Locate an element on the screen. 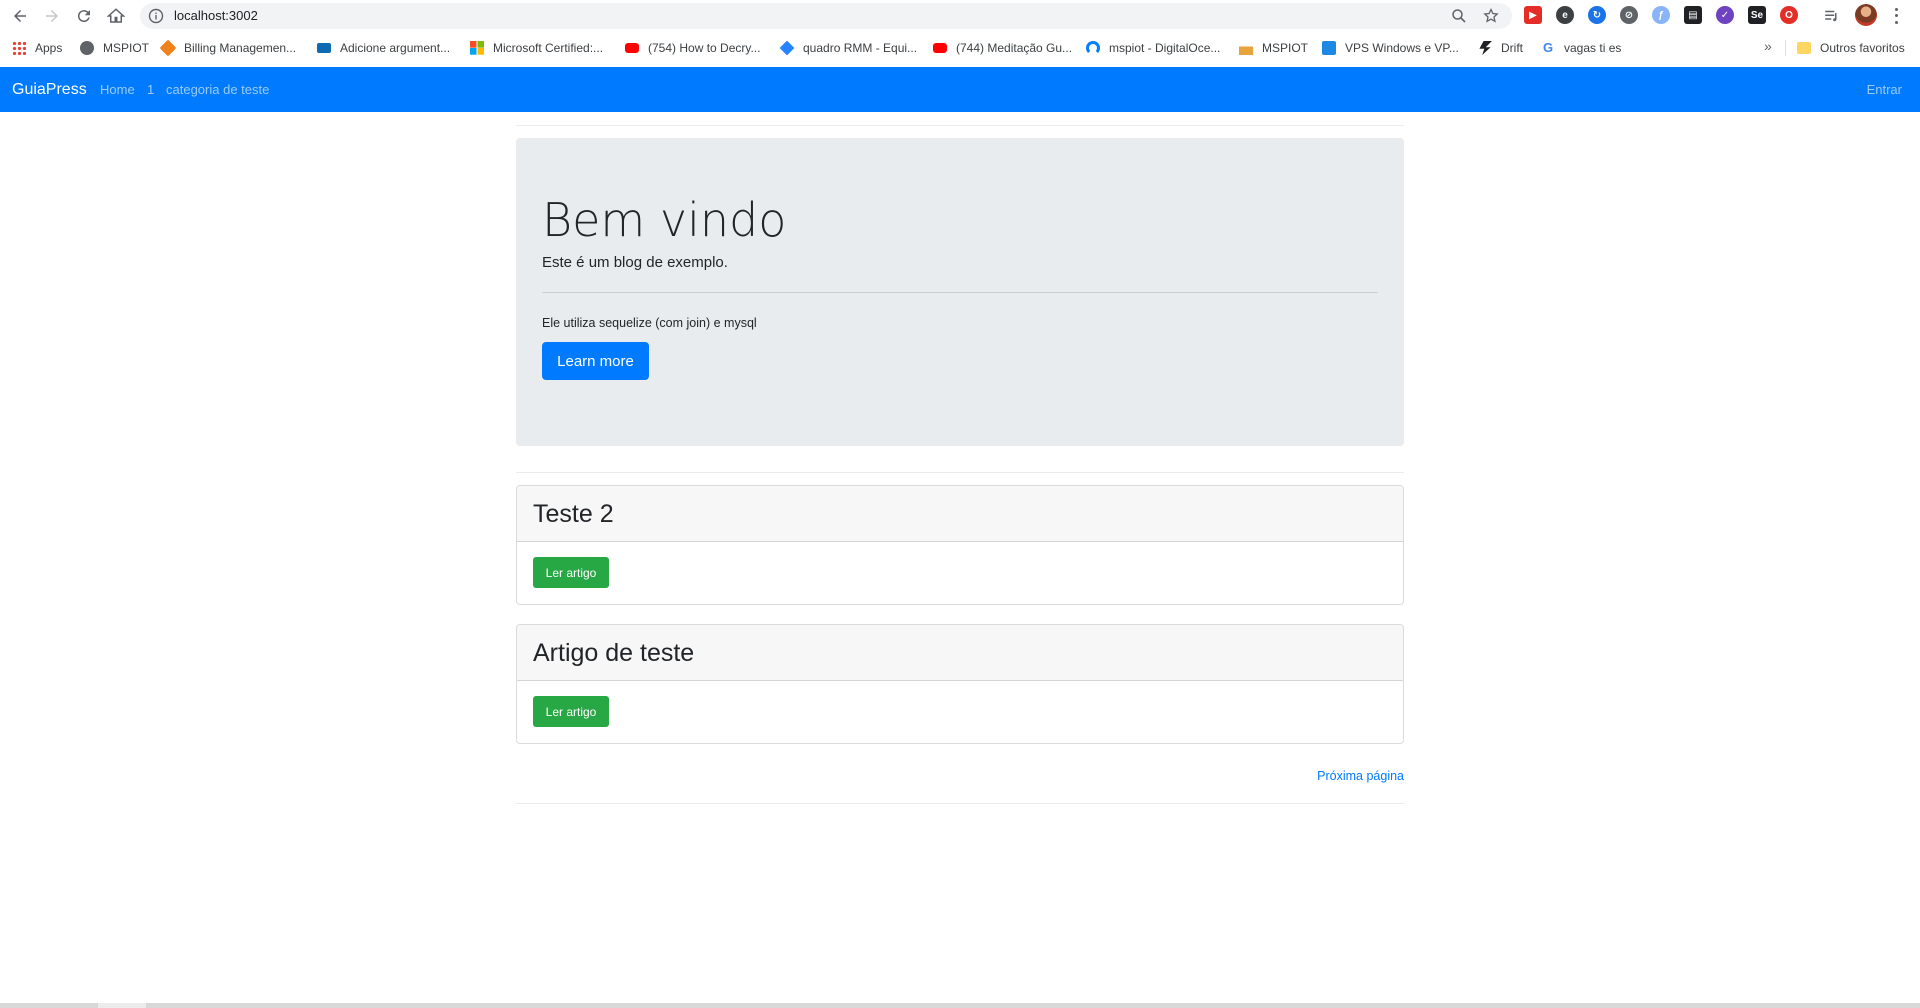  bookmark-vagas: G vagas ti es is located at coordinates (1581, 48).